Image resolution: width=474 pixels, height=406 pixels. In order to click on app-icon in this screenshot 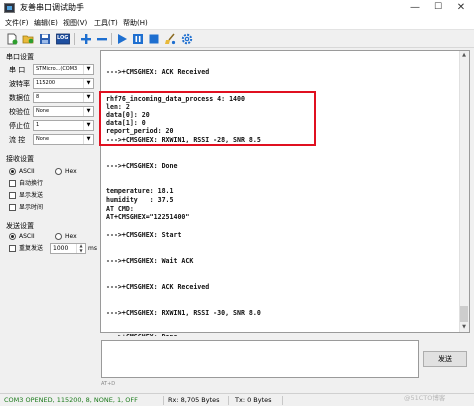, I will do `click(9, 8)`.